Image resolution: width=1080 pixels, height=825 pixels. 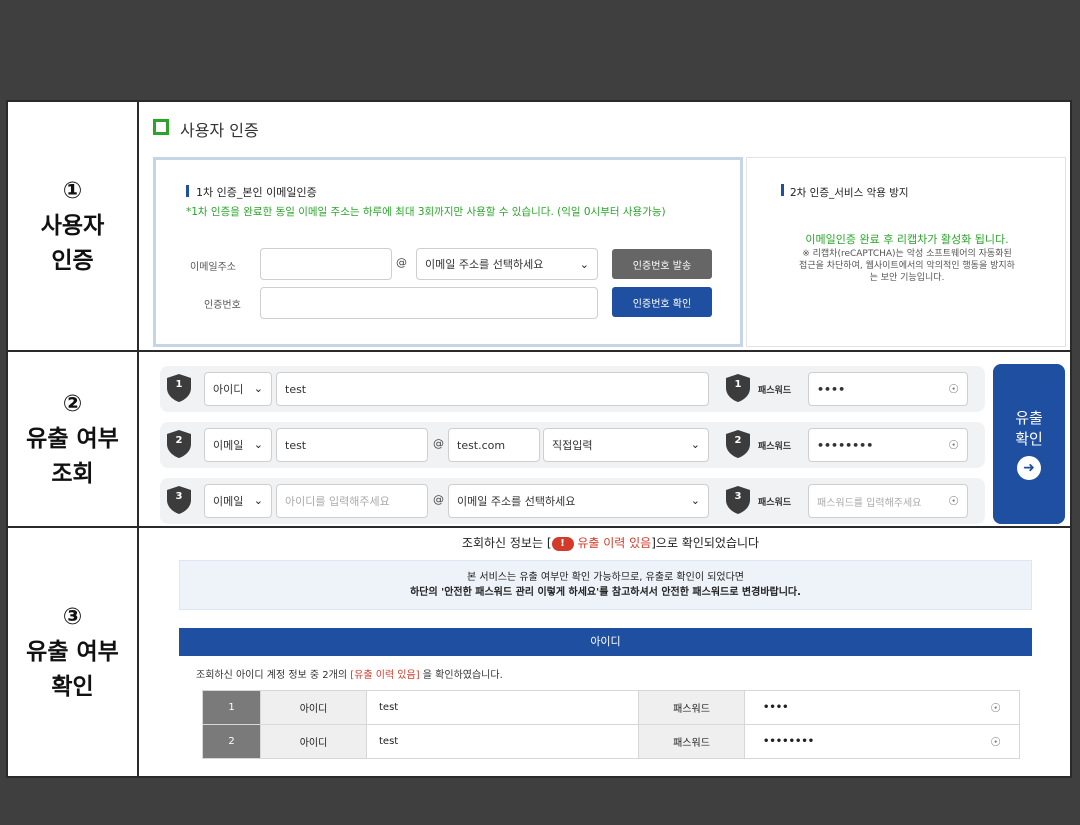 I want to click on row-label-result: ③ 유출 여부 확인, so click(x=73, y=652).